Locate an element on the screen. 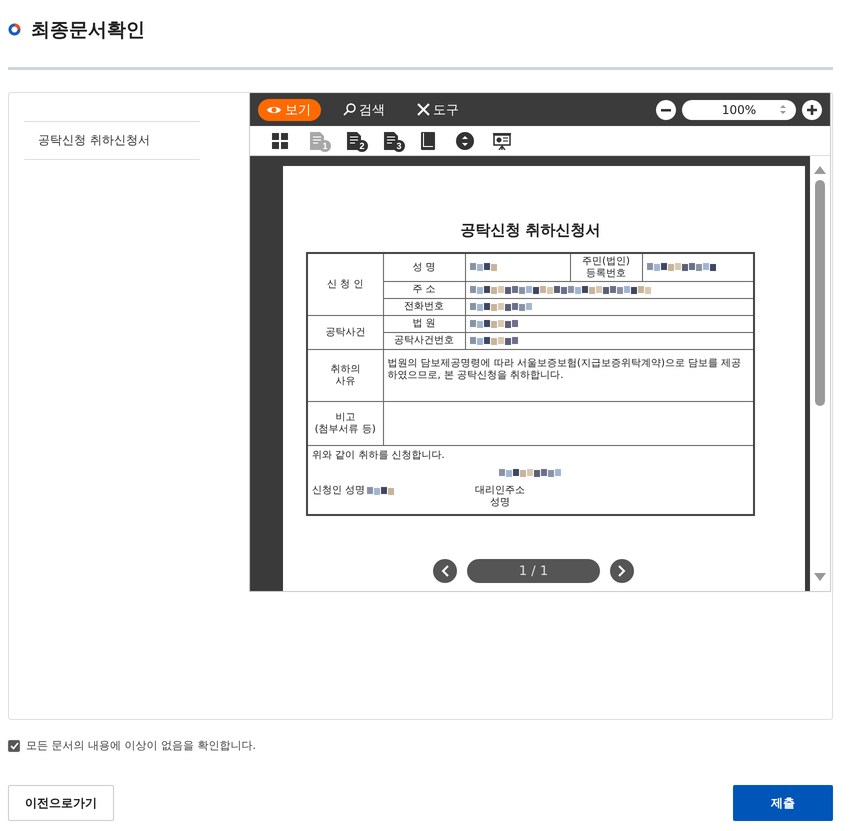 The height and width of the screenshot is (831, 868). tools-icon is located at coordinates (423, 109).